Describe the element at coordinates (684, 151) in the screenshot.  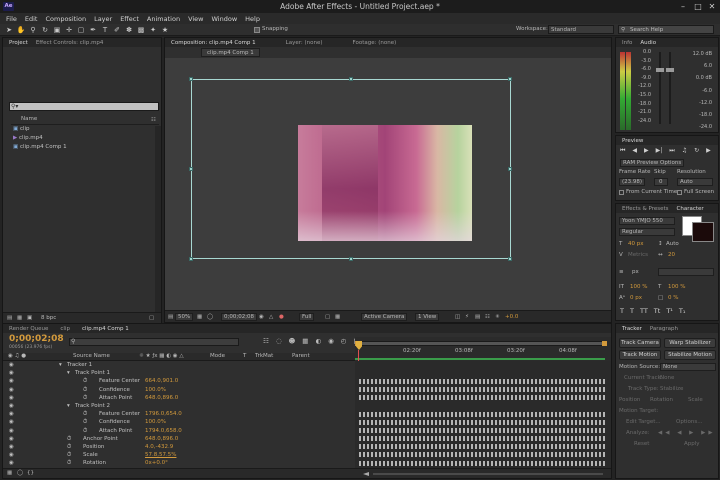
I see `mute-audio-icon: ♫` at that location.